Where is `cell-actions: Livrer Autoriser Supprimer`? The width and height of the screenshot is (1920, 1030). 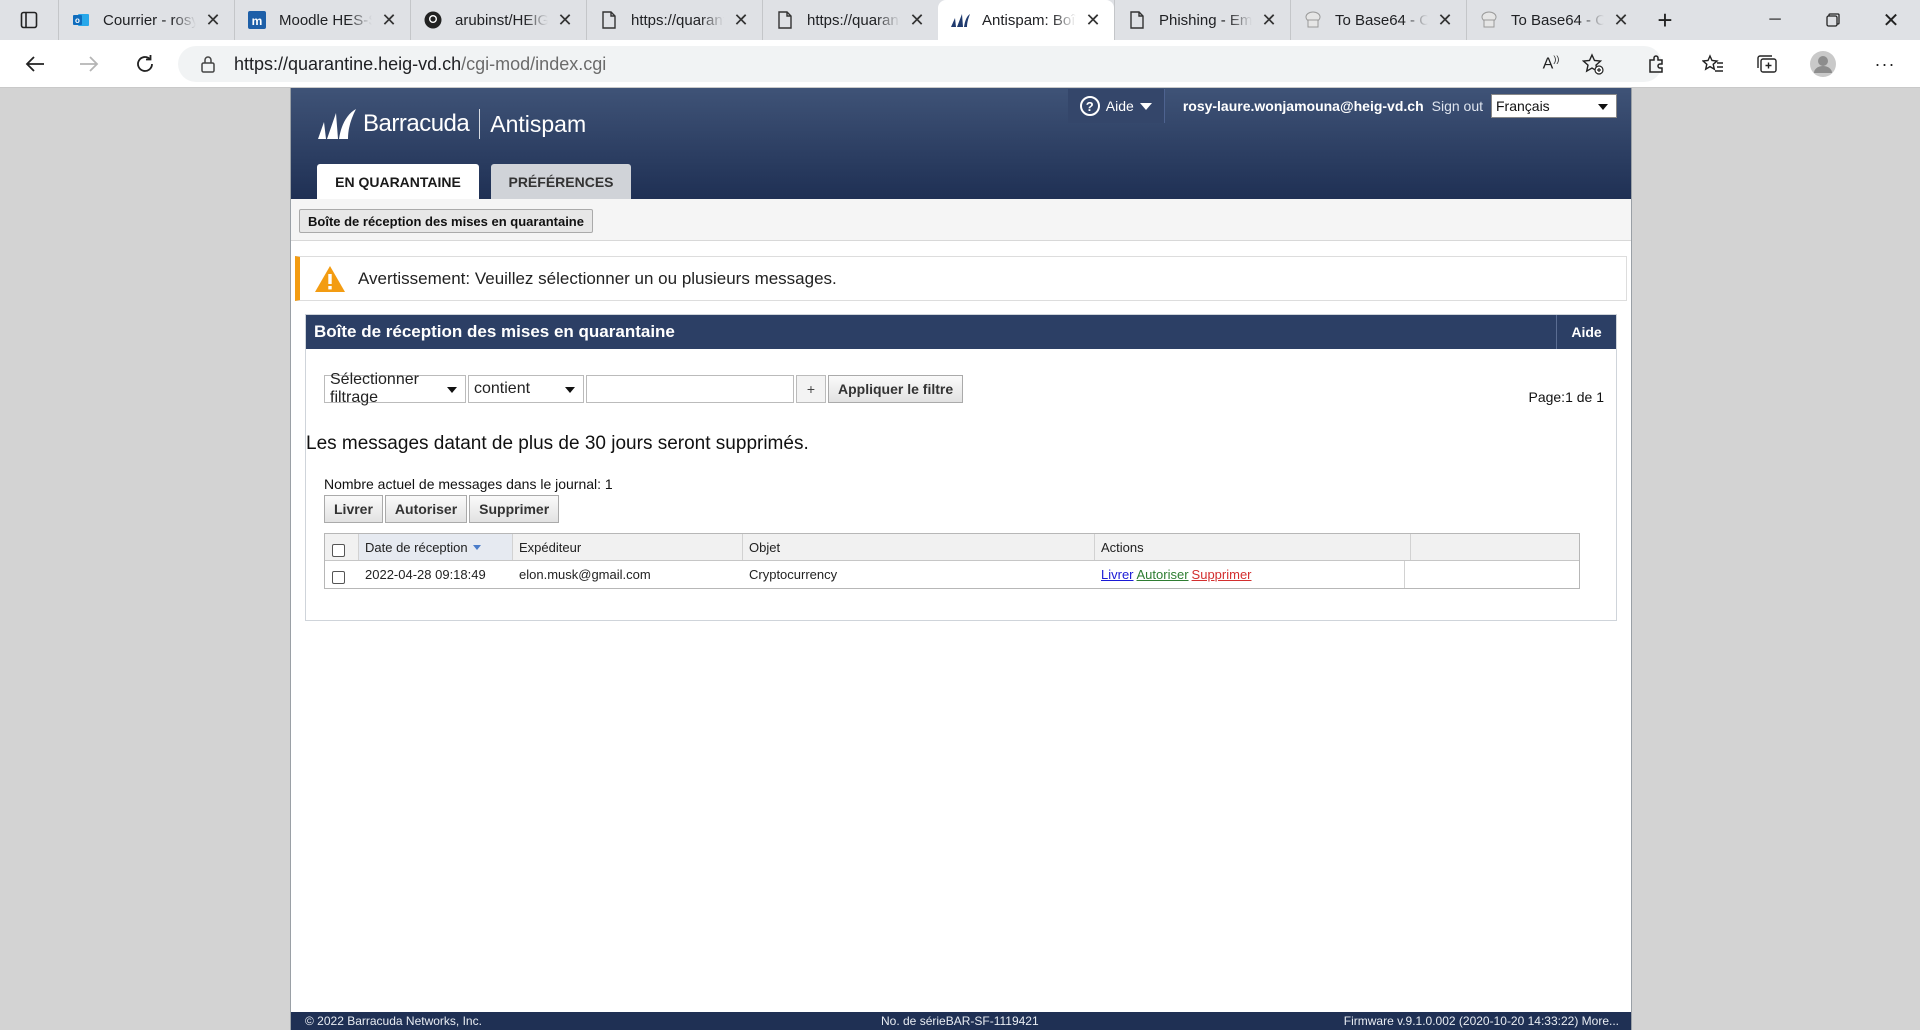 cell-actions: Livrer Autoriser Supprimer is located at coordinates (1250, 574).